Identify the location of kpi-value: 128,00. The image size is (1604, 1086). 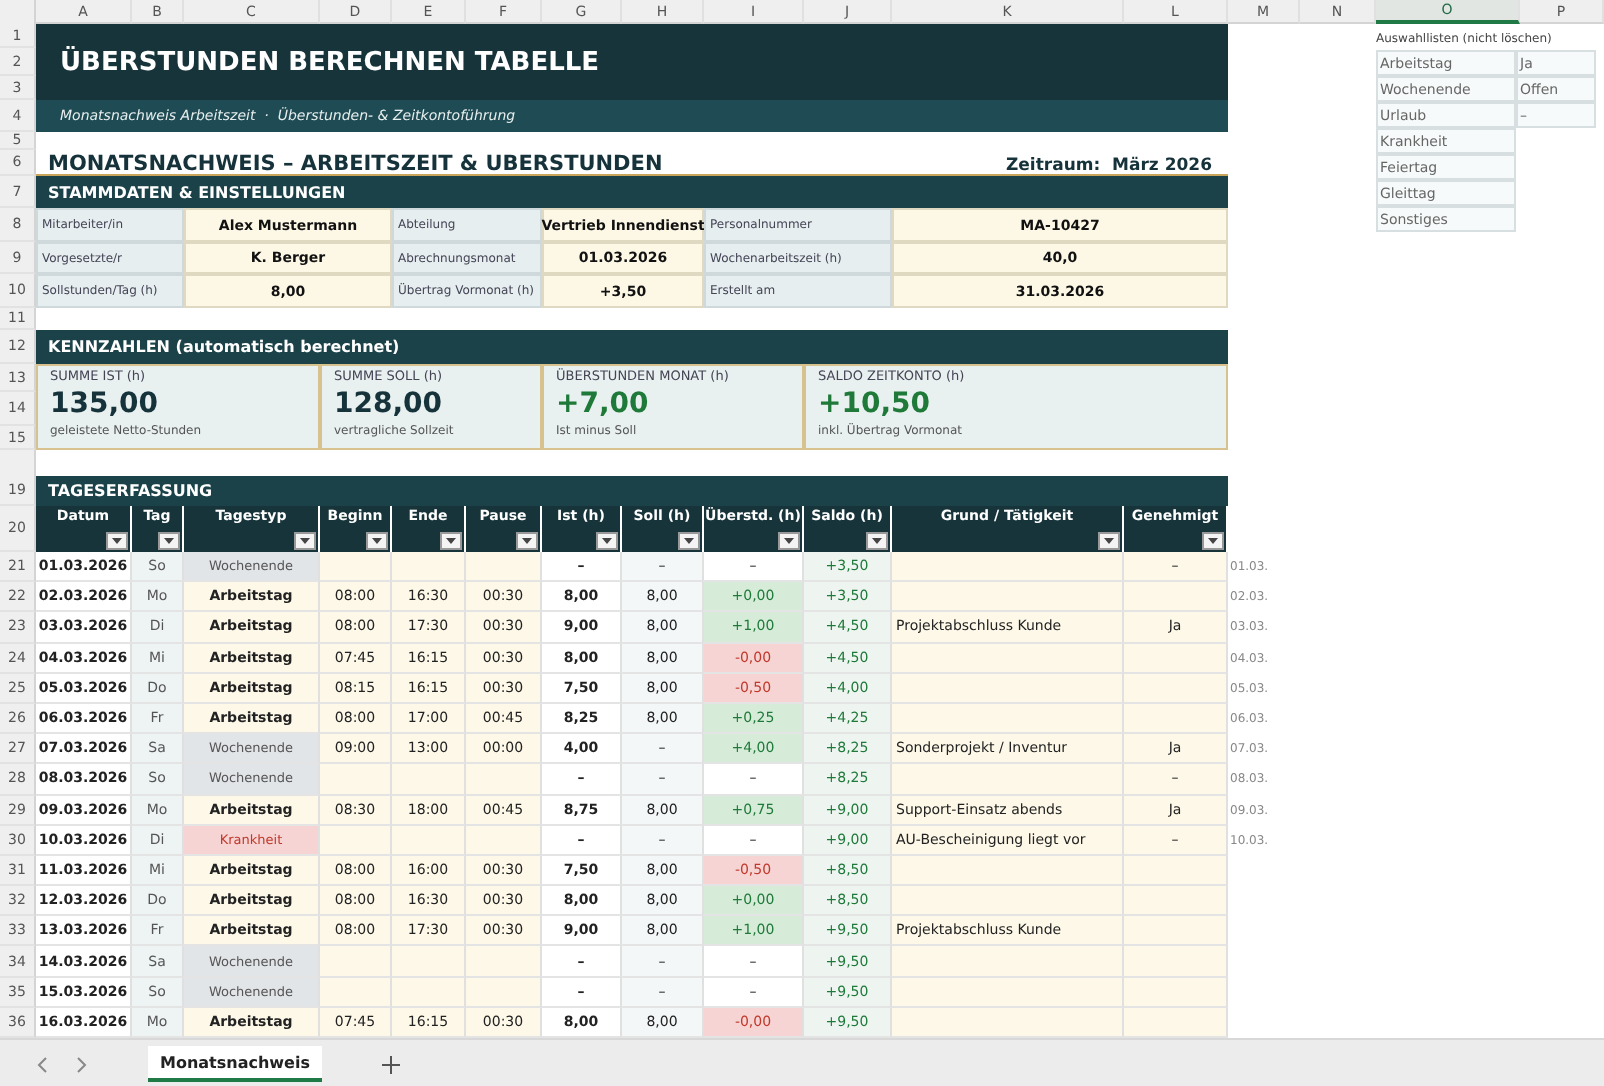
(389, 405).